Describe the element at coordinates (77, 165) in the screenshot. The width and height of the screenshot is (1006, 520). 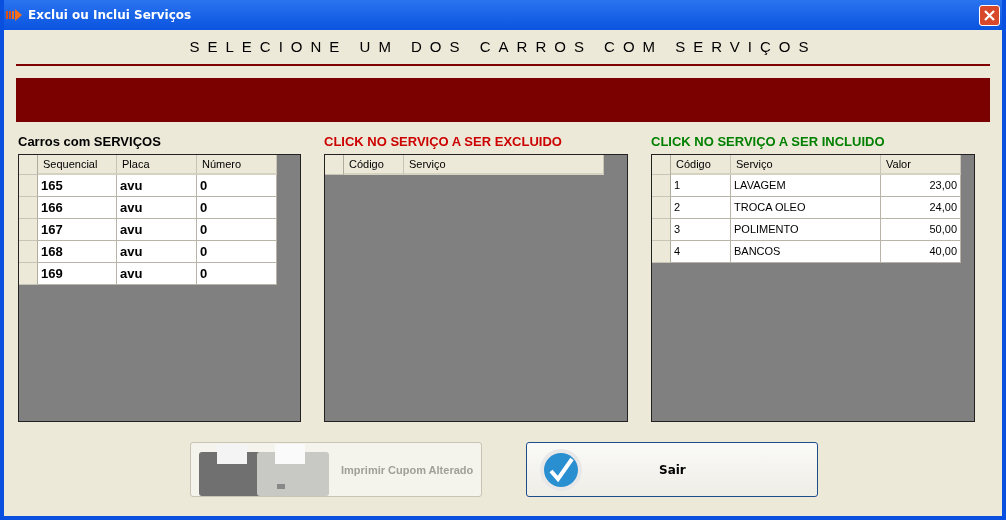
I see `column-header: Sequencial` at that location.